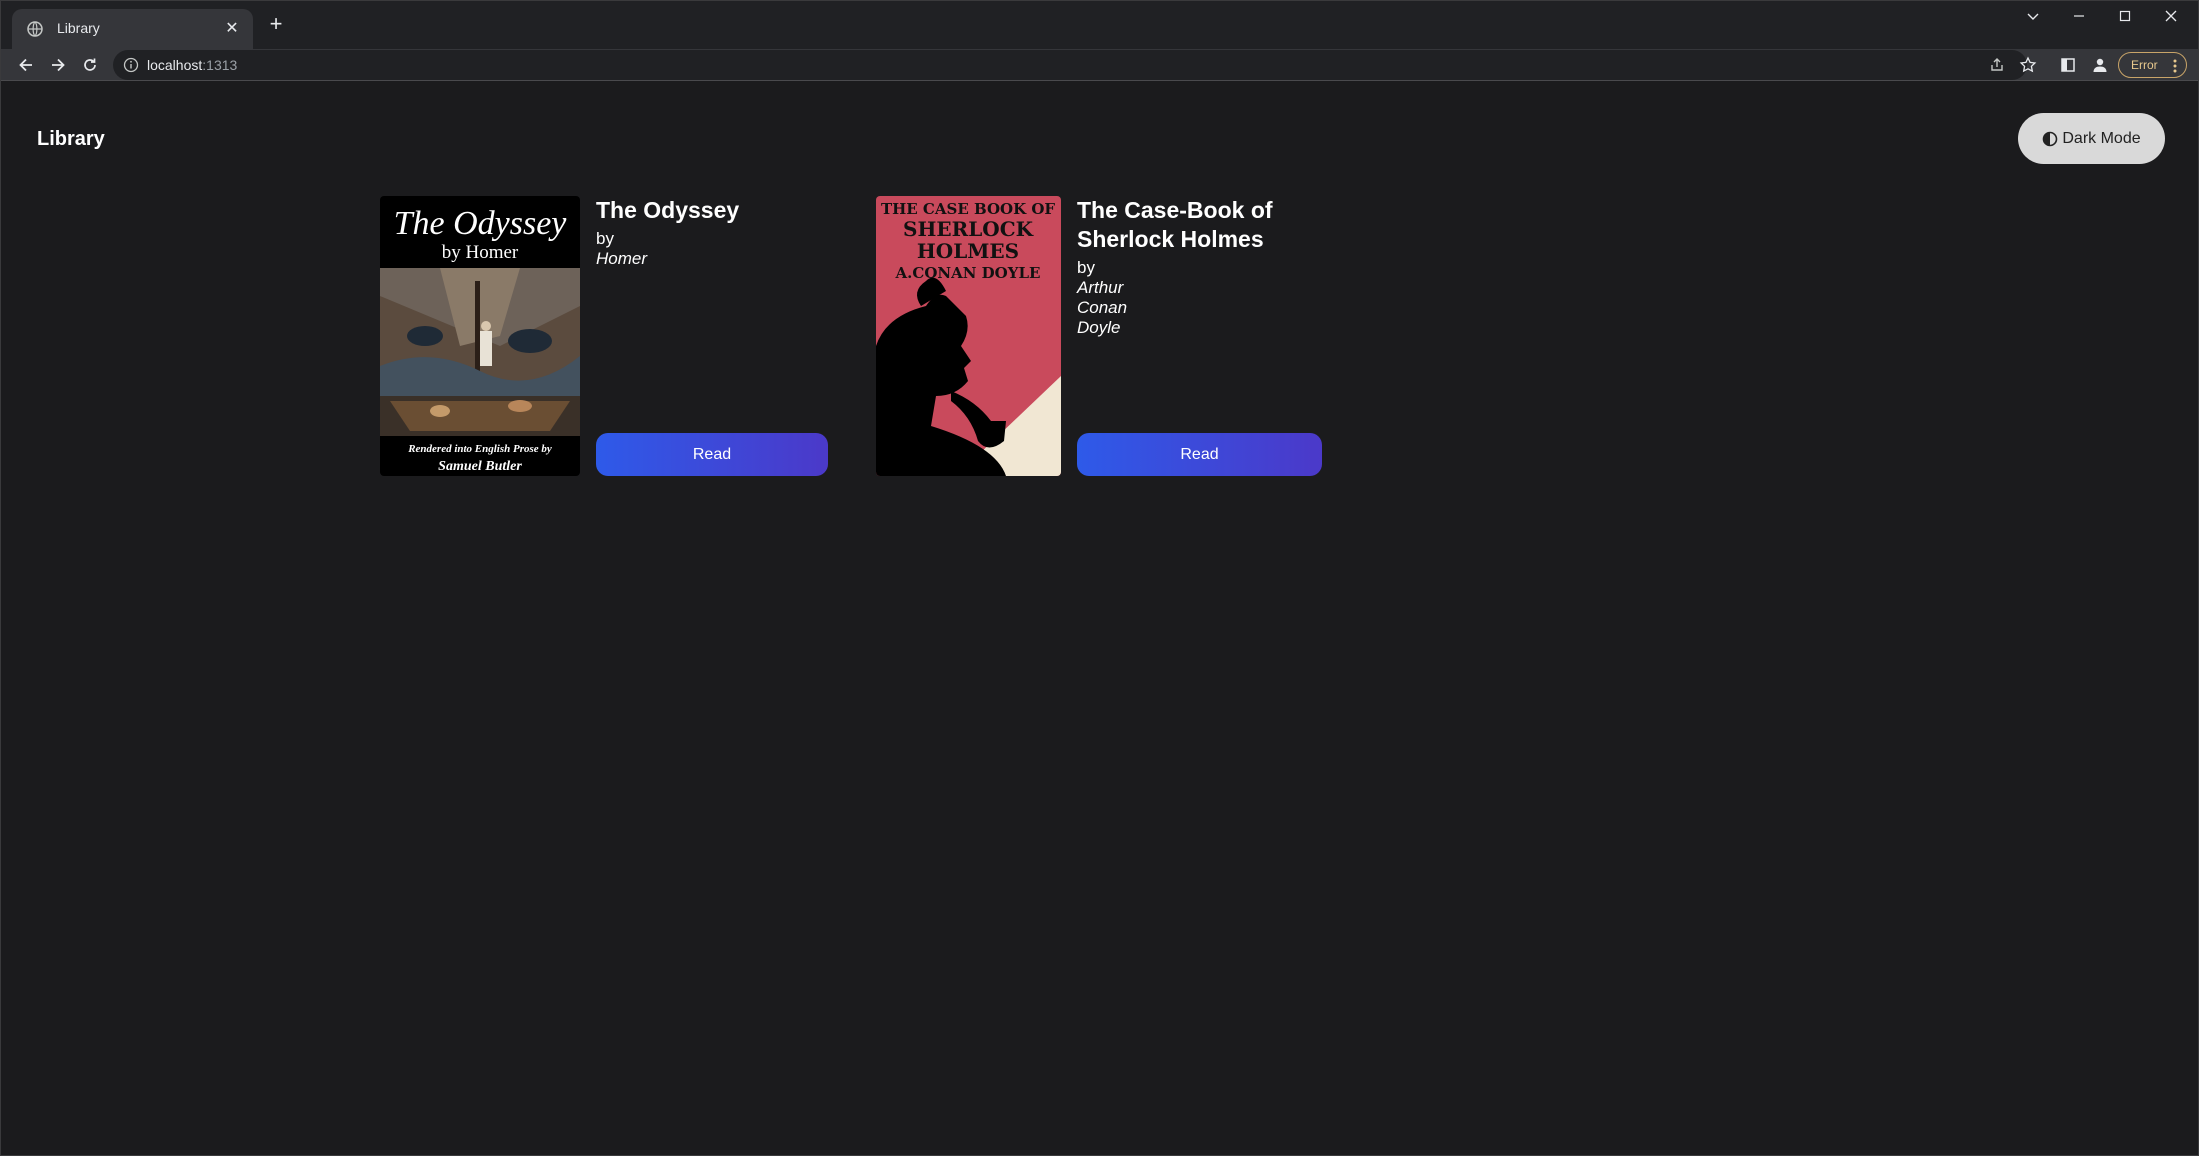 The height and width of the screenshot is (1156, 2199). What do you see at coordinates (621, 258) in the screenshot?
I see `author-name: Homer` at bounding box center [621, 258].